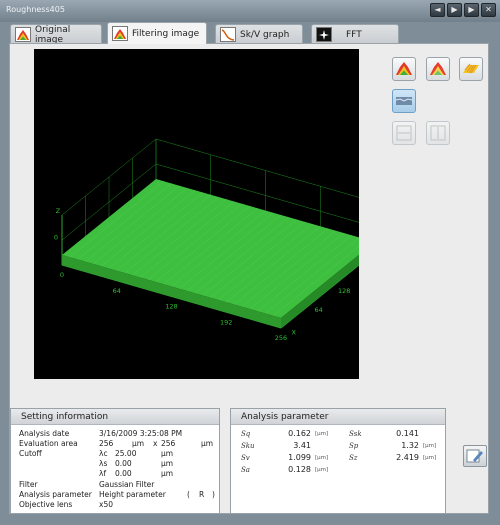 The height and width of the screenshot is (525, 500). Describe the element at coordinates (188, 494) in the screenshot. I see `paren-open: (` at that location.